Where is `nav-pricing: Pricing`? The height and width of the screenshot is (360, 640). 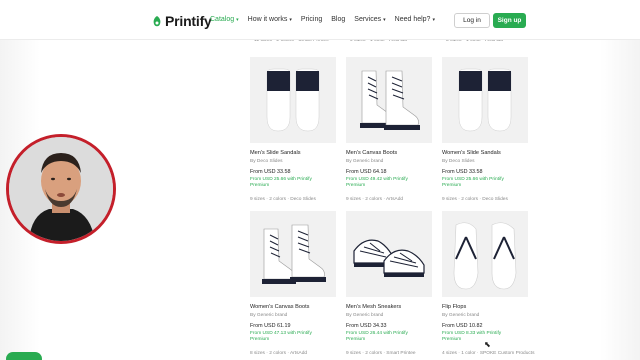 nav-pricing: Pricing is located at coordinates (311, 19).